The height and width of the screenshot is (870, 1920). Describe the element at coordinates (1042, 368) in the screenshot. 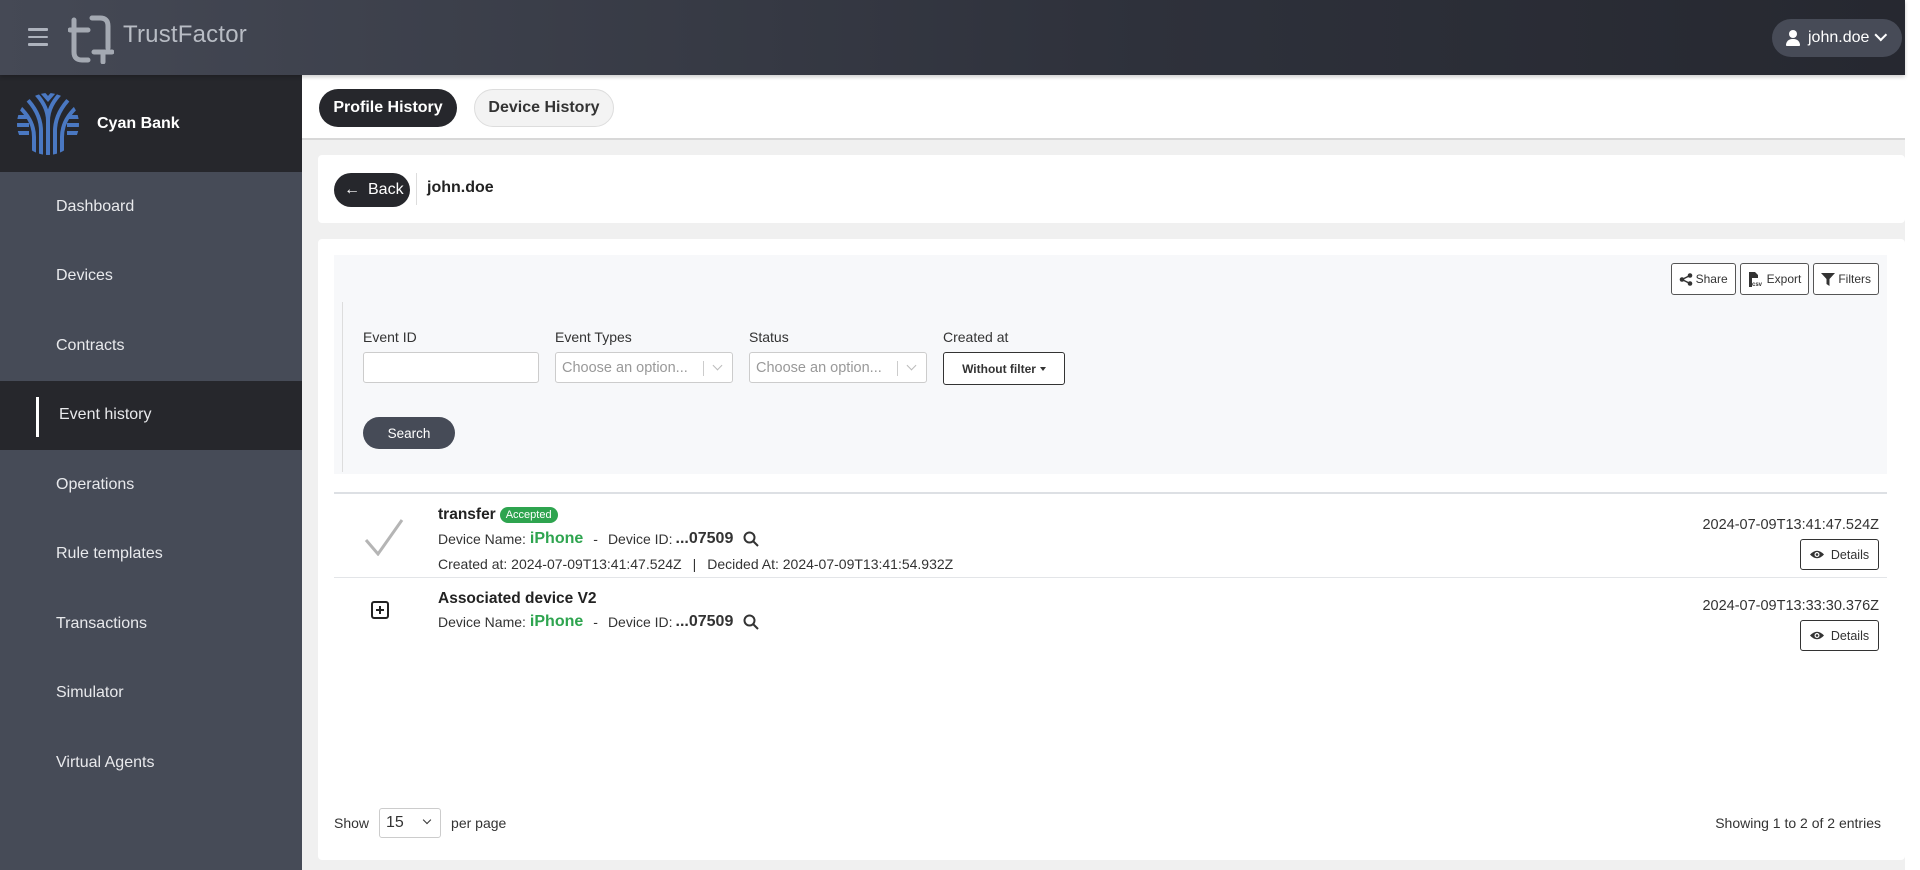

I see `caret-down-icon` at that location.